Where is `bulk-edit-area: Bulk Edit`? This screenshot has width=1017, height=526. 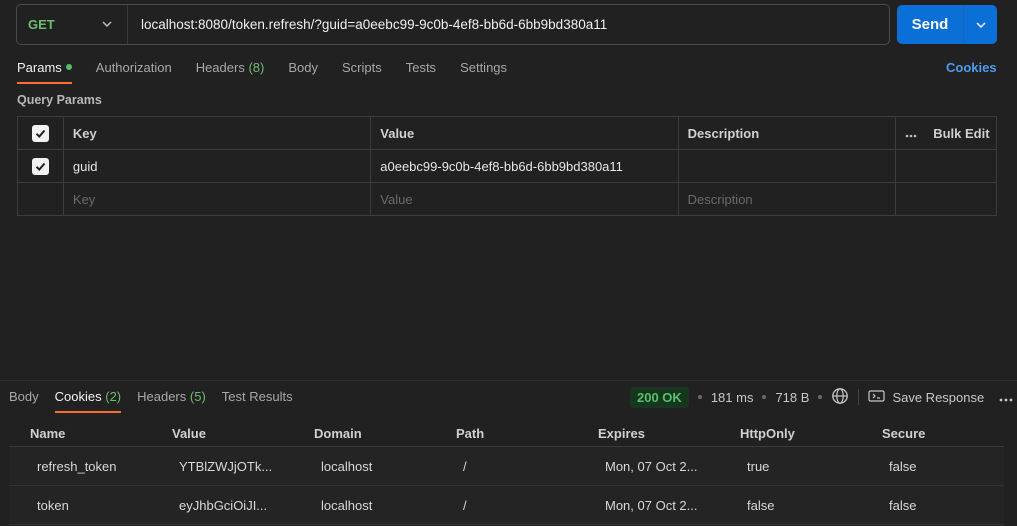
bulk-edit-area: Bulk Edit is located at coordinates (946, 133).